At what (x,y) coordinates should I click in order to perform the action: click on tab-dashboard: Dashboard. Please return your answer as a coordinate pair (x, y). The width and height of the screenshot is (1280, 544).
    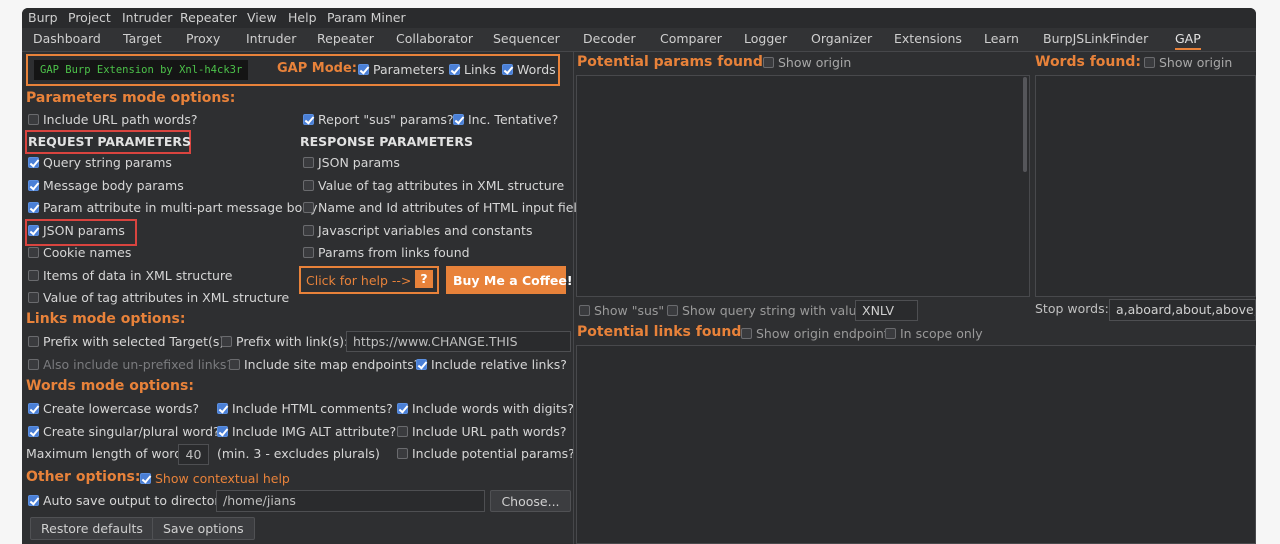
    Looking at the image, I should click on (67, 38).